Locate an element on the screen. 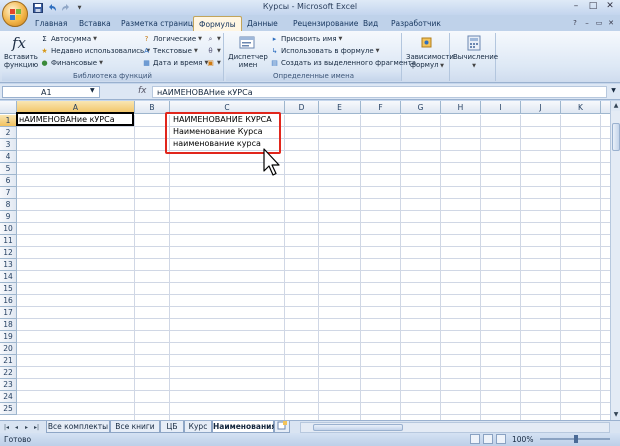  row-header-10: 10 is located at coordinates (8, 229).